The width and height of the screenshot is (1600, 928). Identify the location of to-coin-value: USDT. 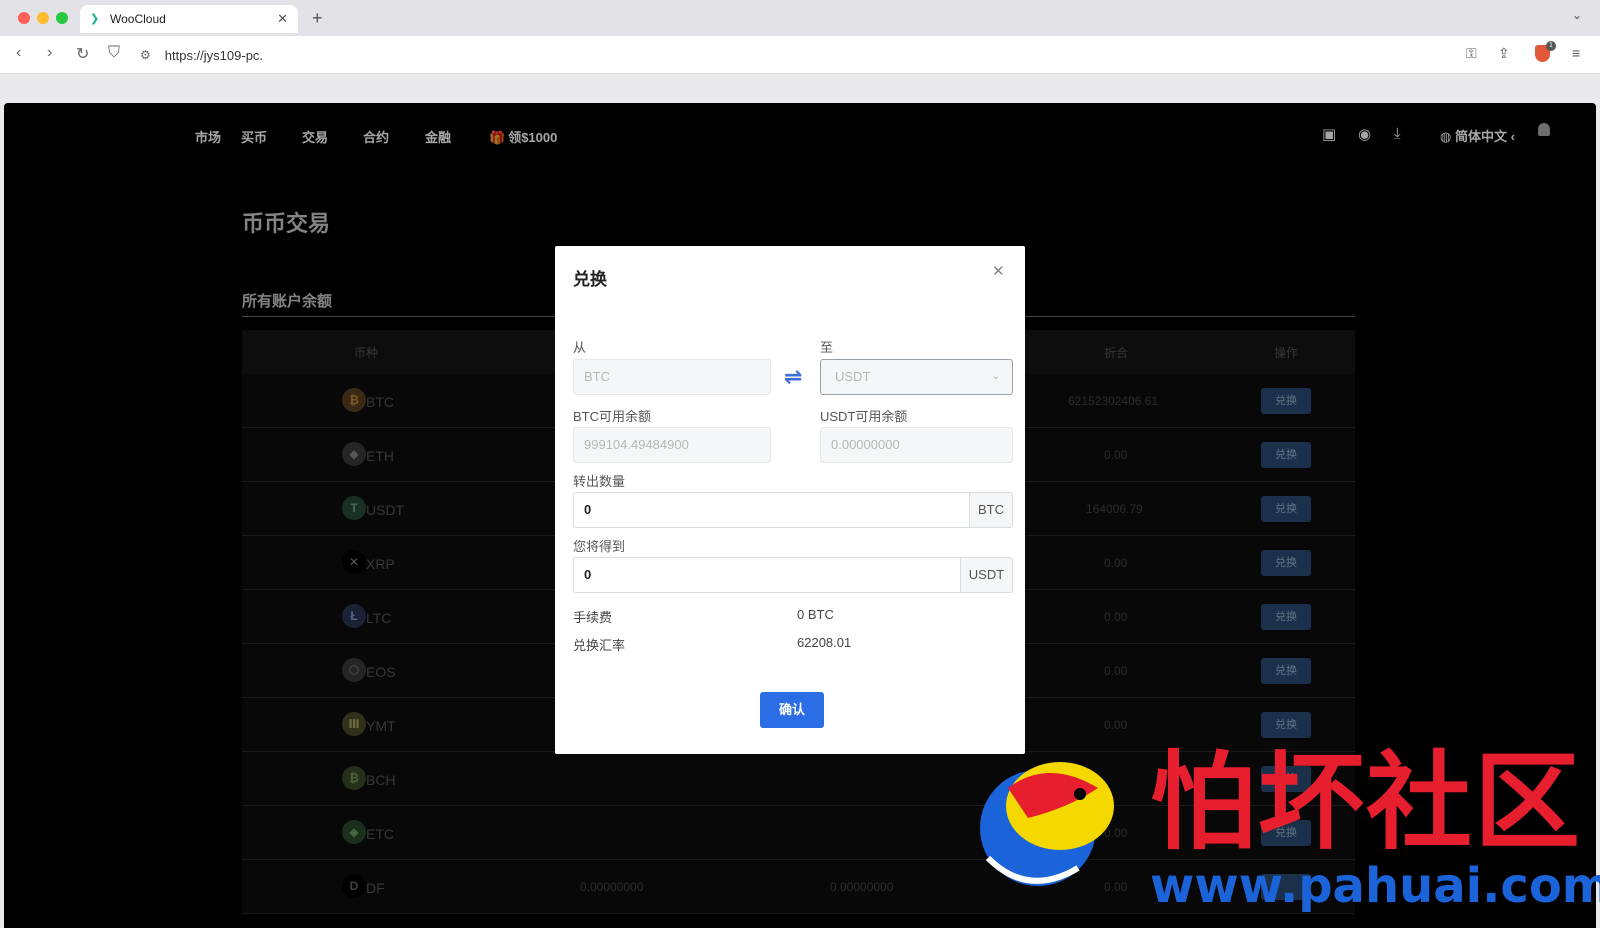
(853, 376).